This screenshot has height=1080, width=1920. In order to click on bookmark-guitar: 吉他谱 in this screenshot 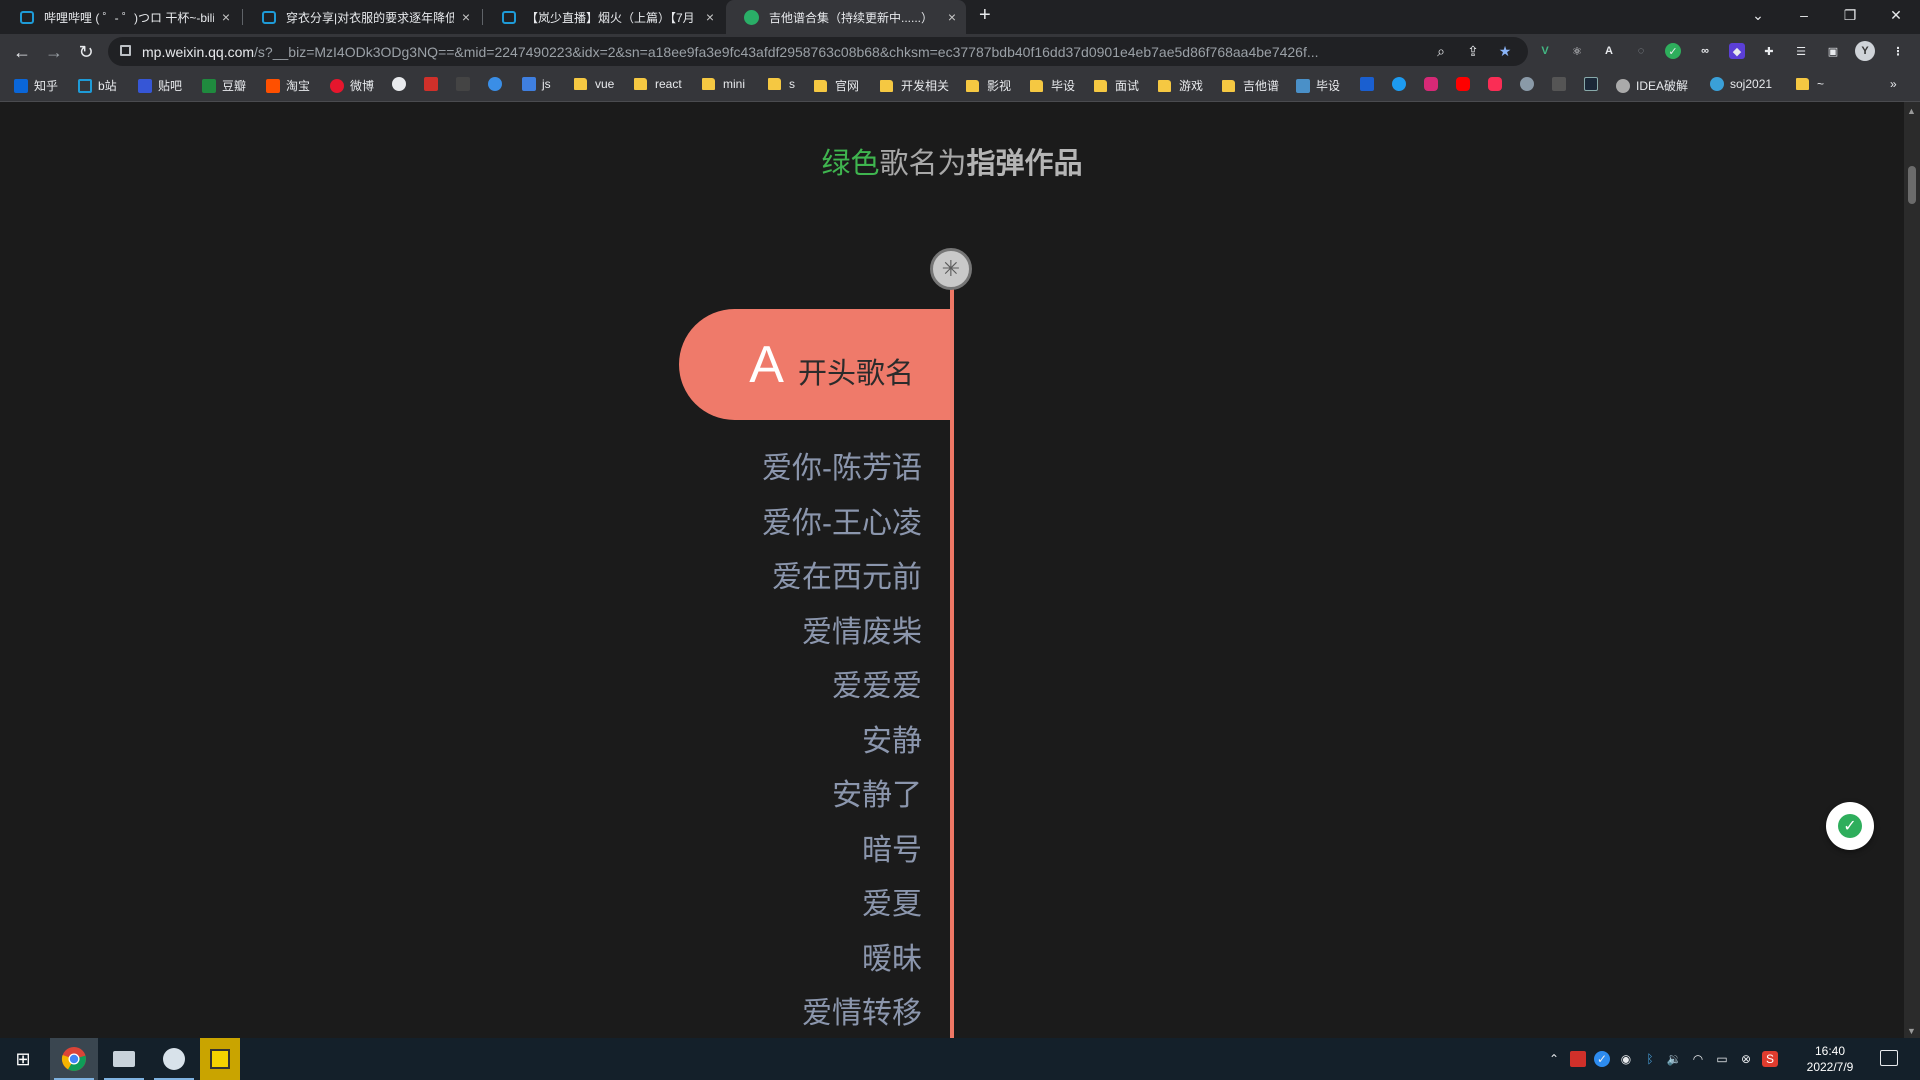, I will do `click(1250, 85)`.